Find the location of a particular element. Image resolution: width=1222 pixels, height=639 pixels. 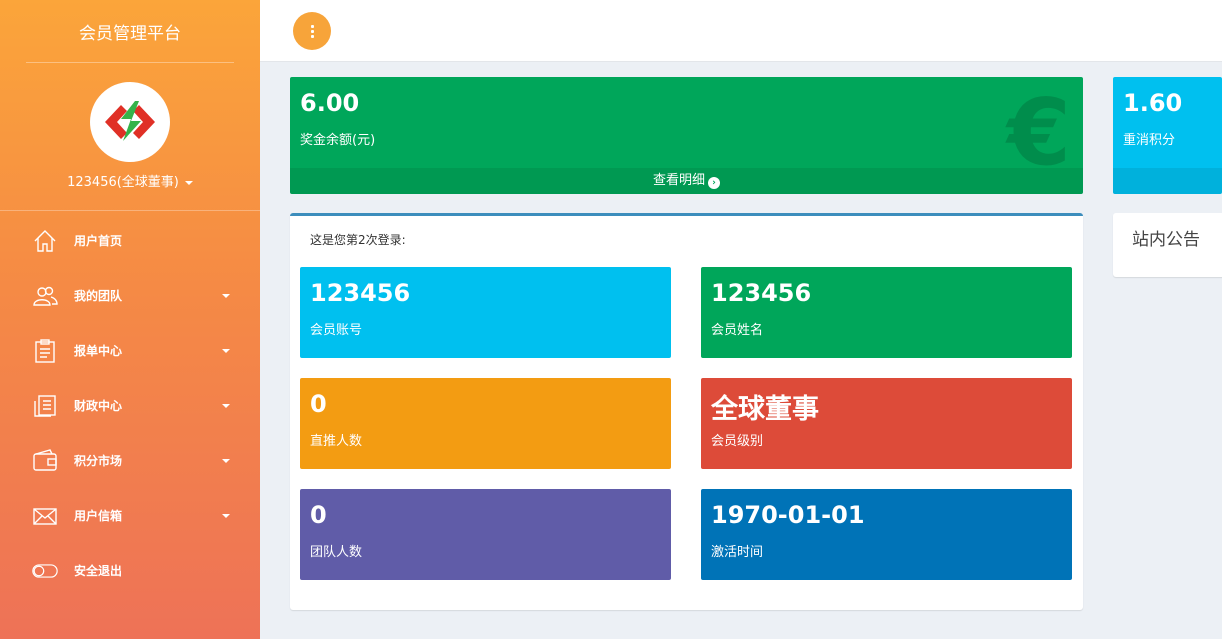

sidebar-item-points-market: 积分市场 is located at coordinates (130, 460).